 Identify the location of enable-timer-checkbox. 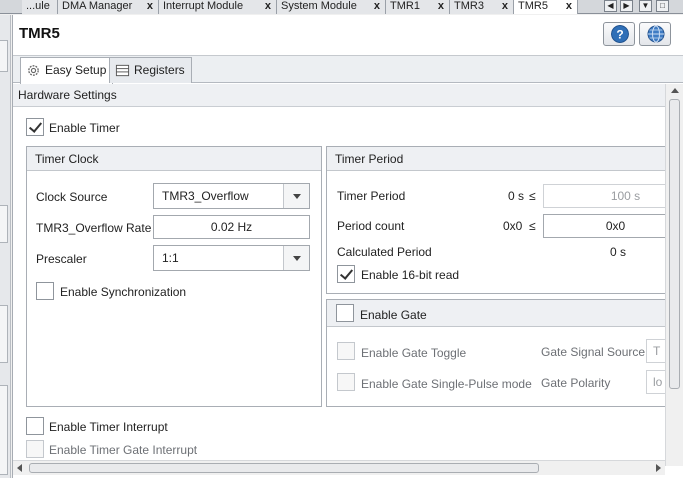
(35, 127).